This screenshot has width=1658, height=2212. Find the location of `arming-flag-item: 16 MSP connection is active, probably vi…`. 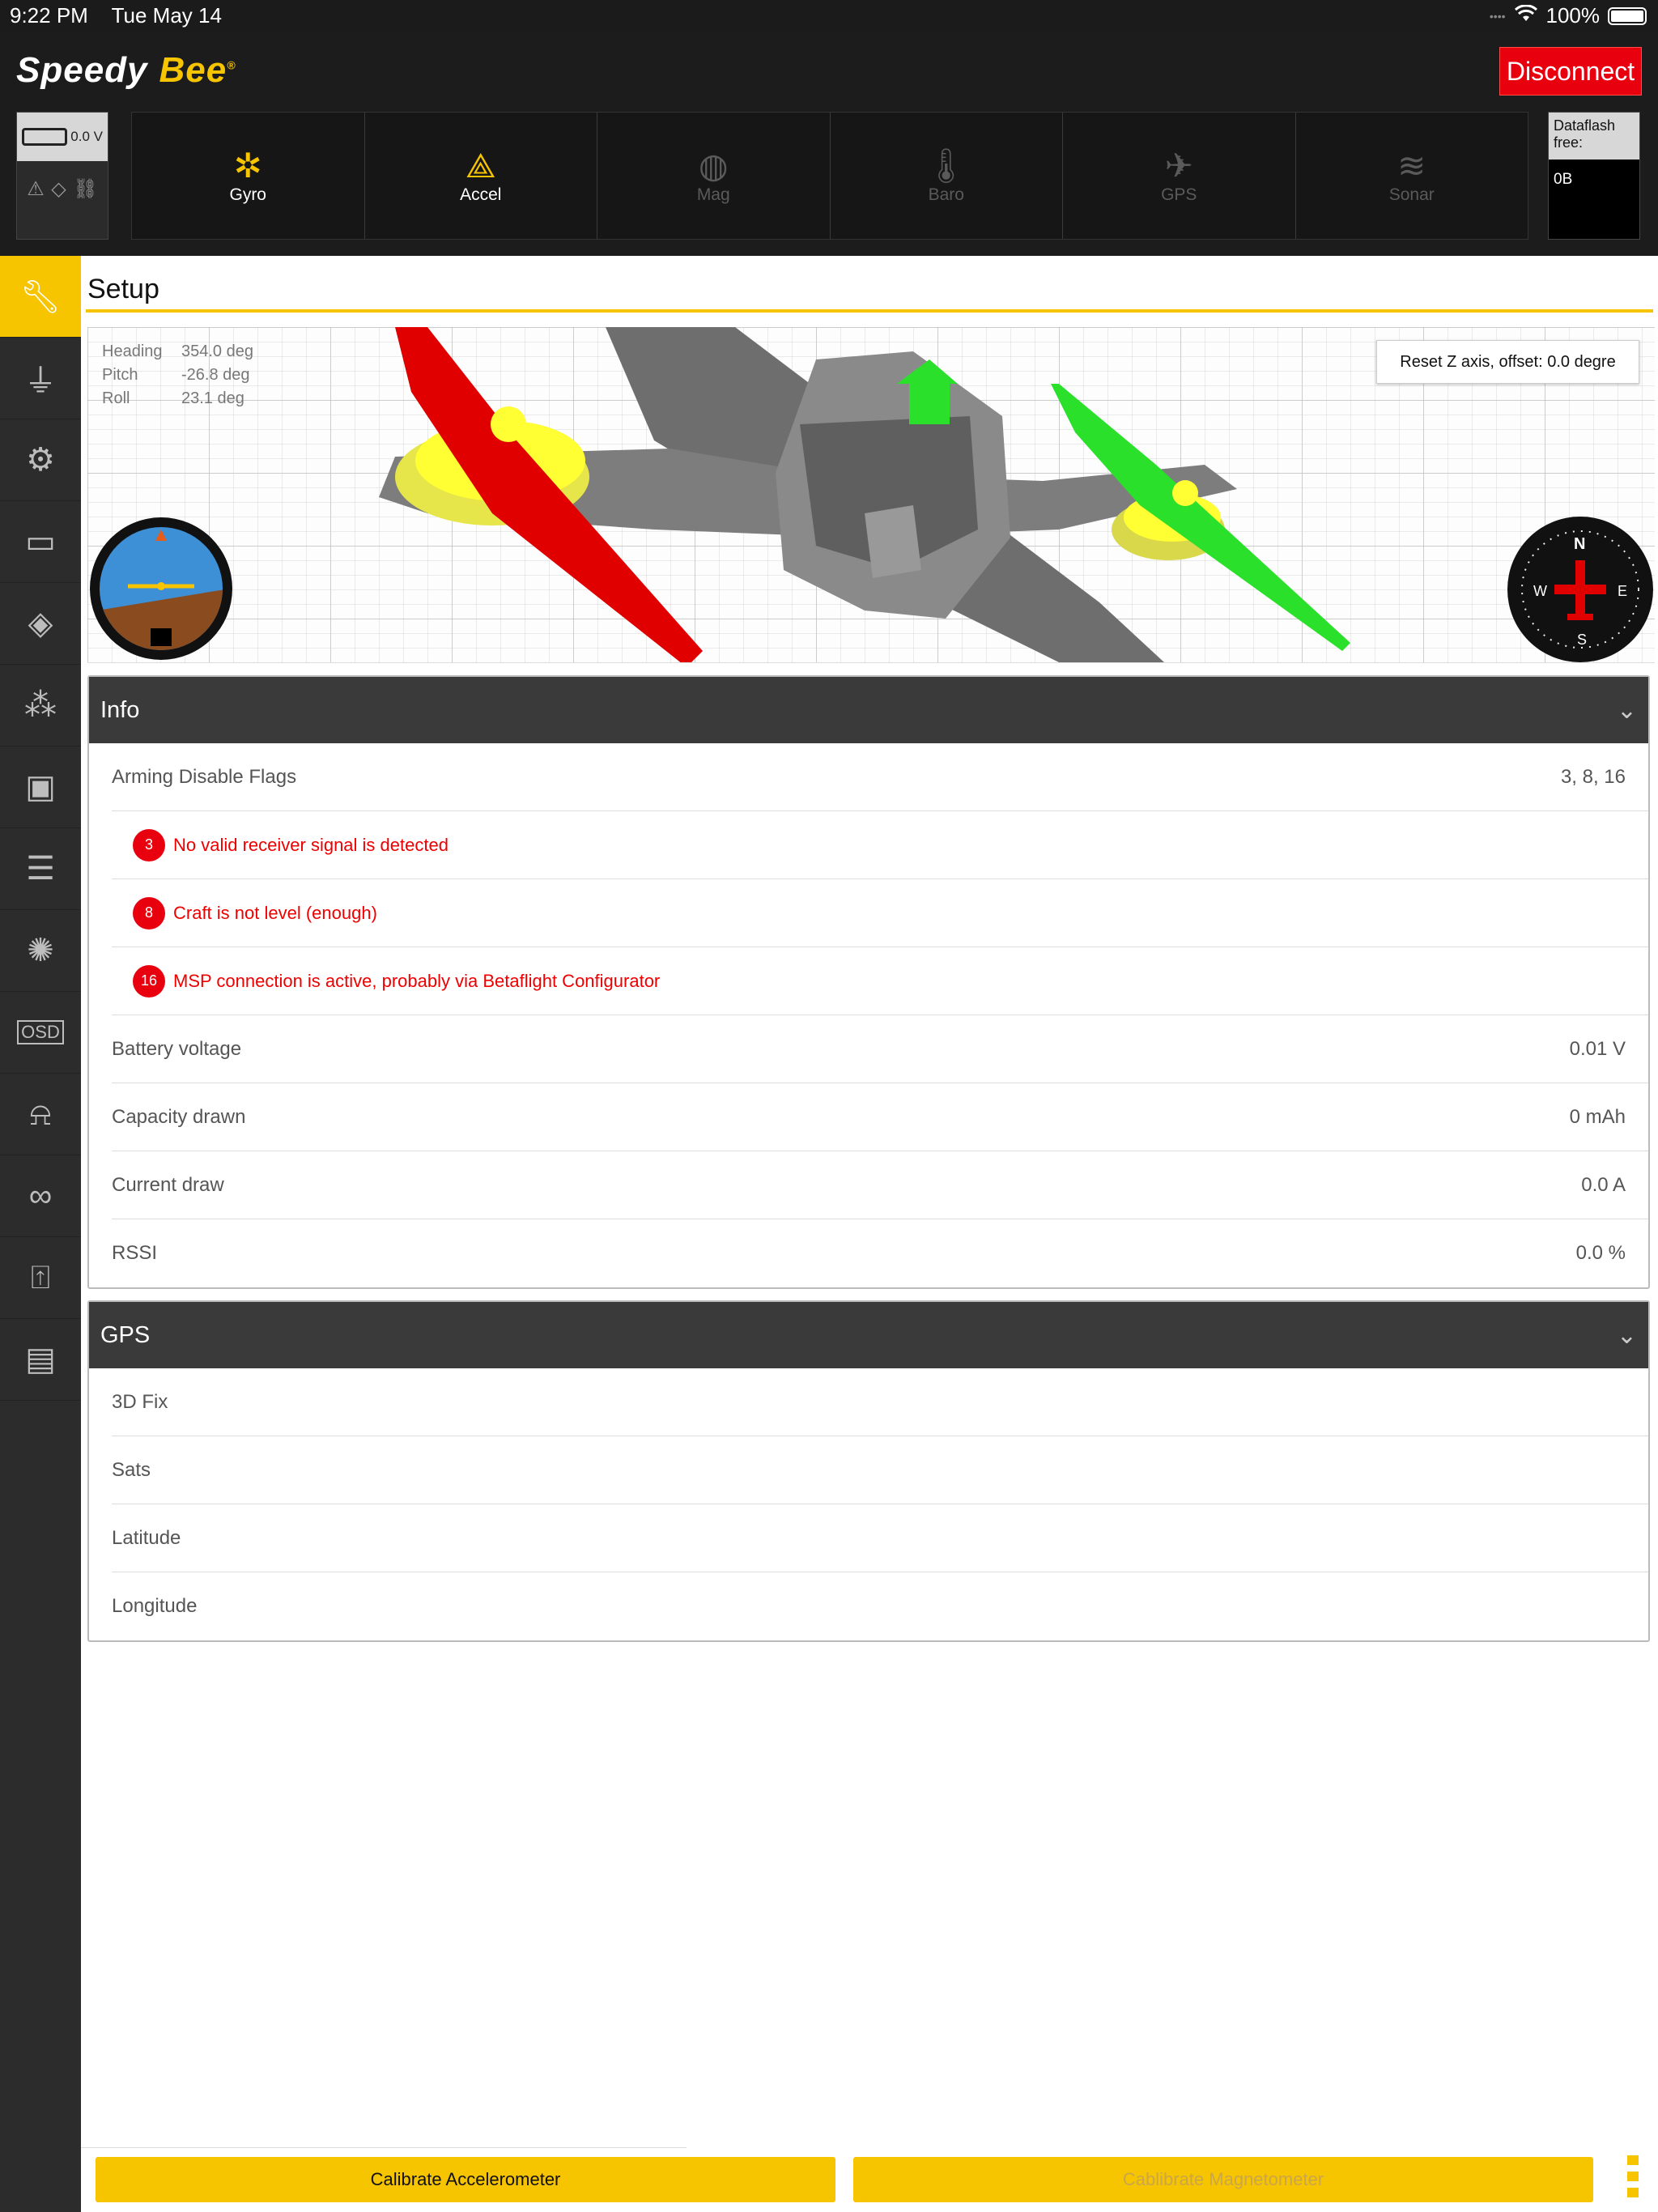

arming-flag-item: 16 MSP connection is active, probably vi… is located at coordinates (880, 981).